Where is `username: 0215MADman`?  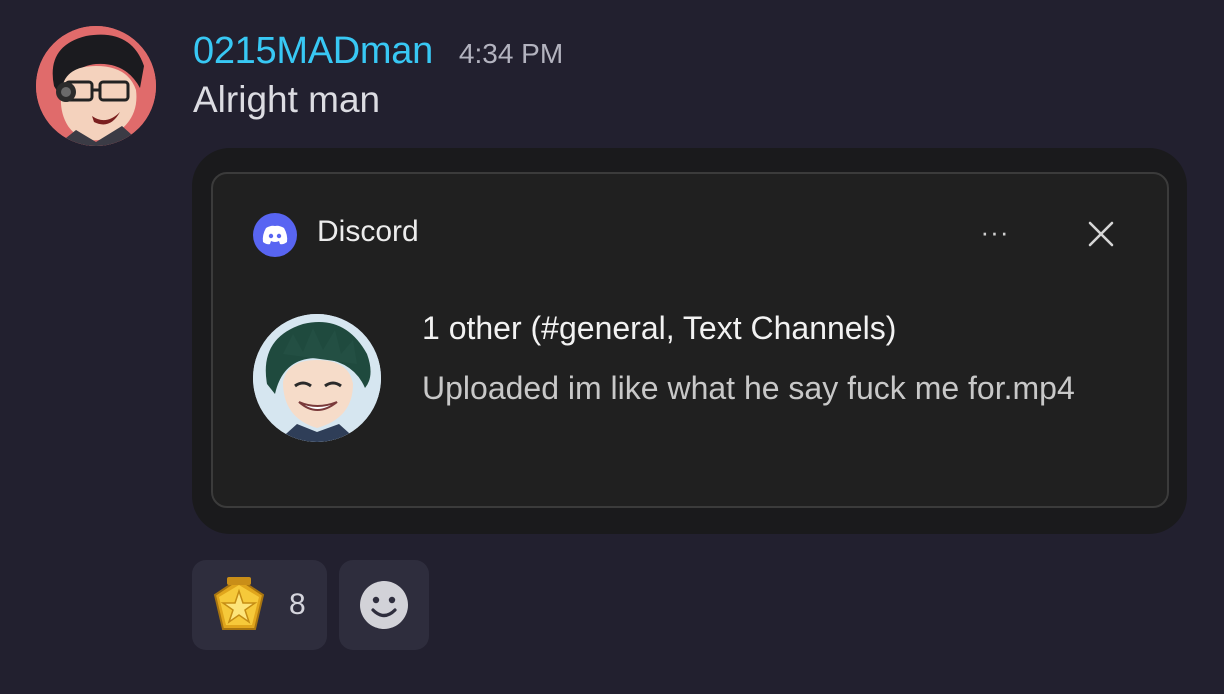 username: 0215MADman is located at coordinates (313, 51).